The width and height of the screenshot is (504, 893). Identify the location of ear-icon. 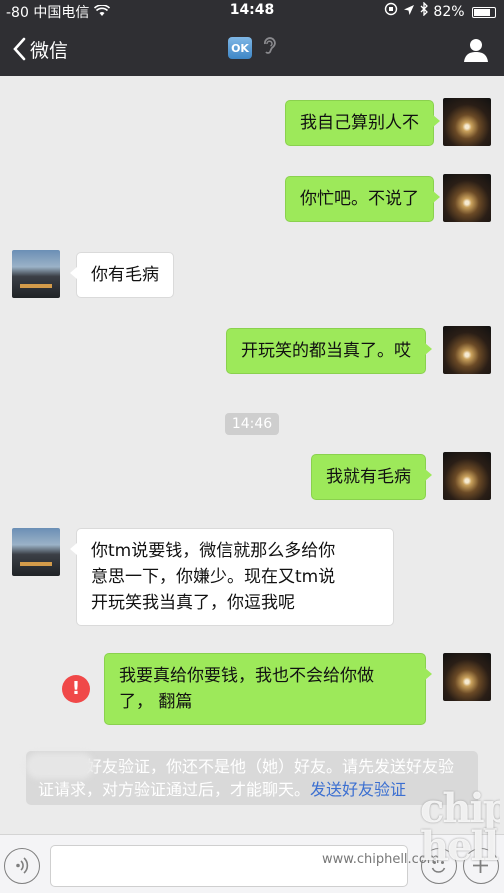
(269, 48).